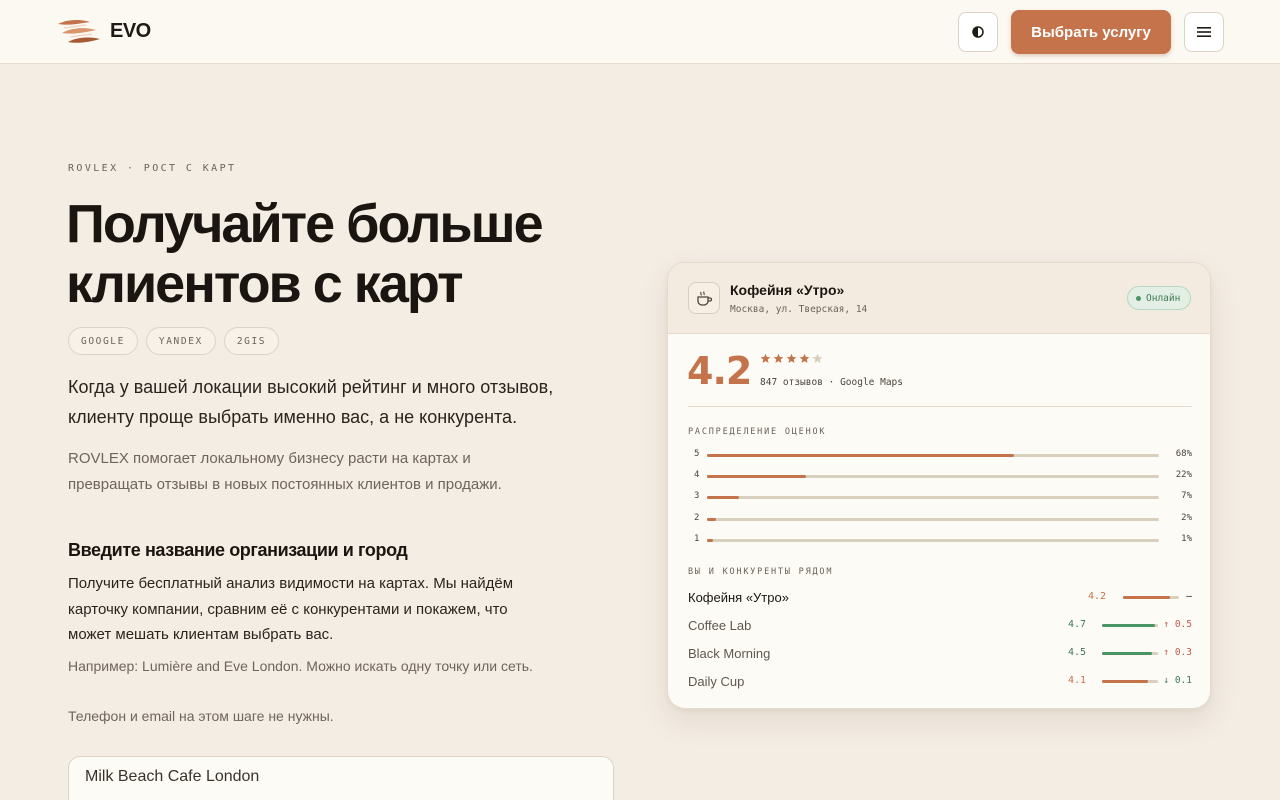  Describe the element at coordinates (697, 496) in the screenshot. I see `distribution-star-label: 3` at that location.